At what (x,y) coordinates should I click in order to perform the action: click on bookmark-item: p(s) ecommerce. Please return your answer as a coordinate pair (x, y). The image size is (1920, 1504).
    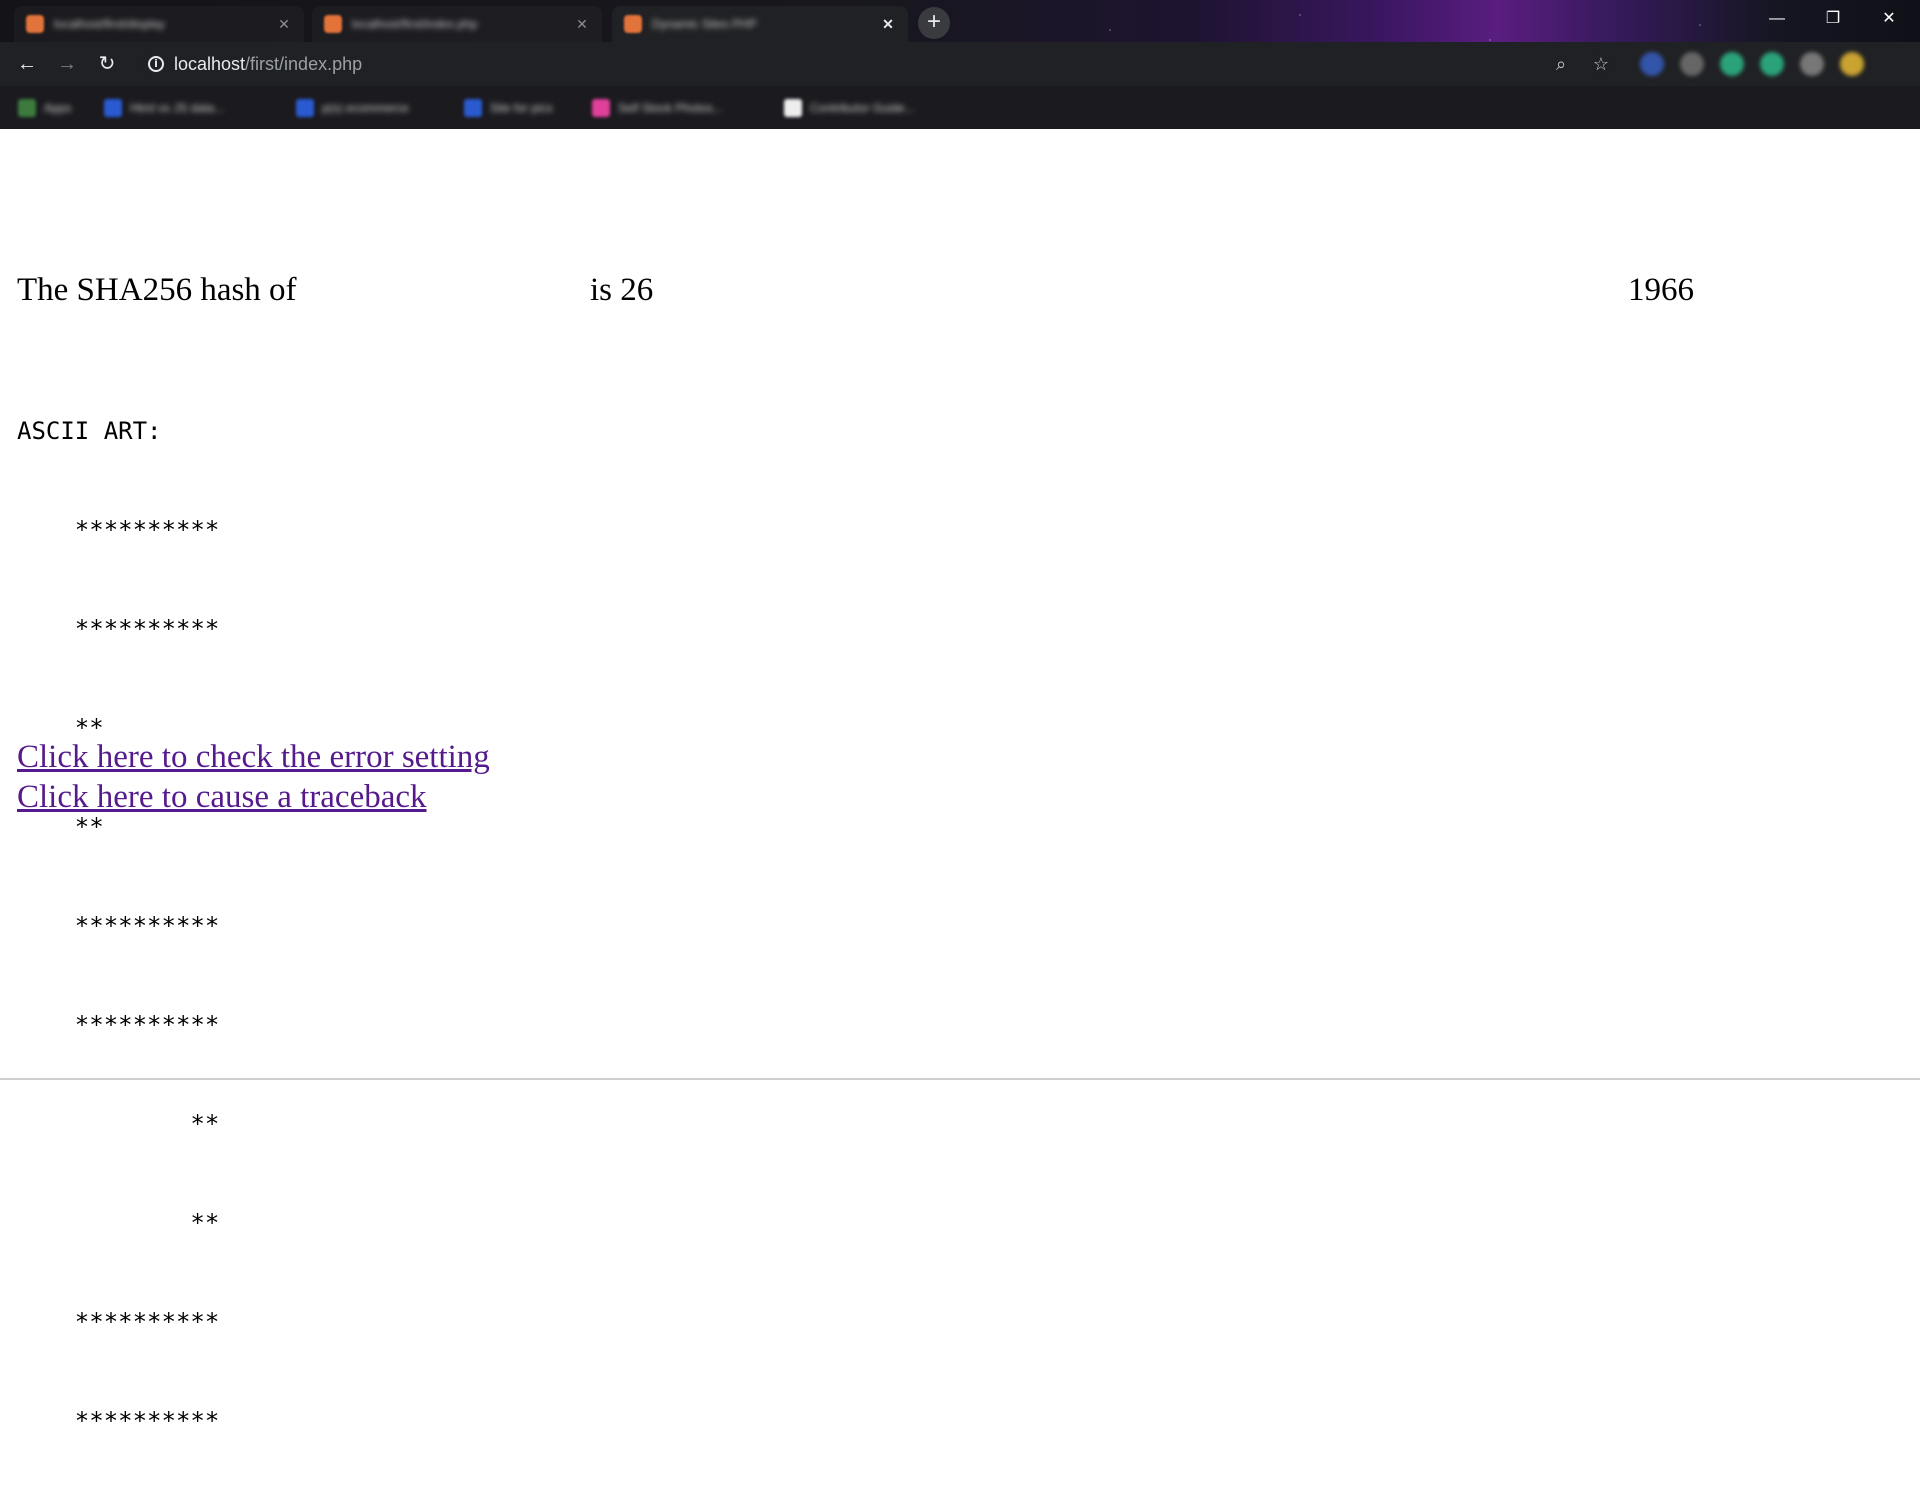
    Looking at the image, I should click on (352, 108).